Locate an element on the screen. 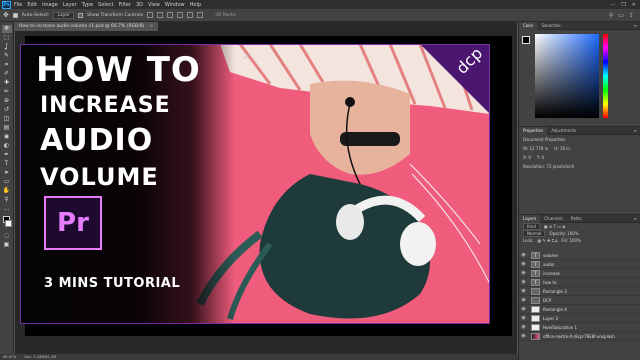  menu-filter: Filter is located at coordinates (125, 5).